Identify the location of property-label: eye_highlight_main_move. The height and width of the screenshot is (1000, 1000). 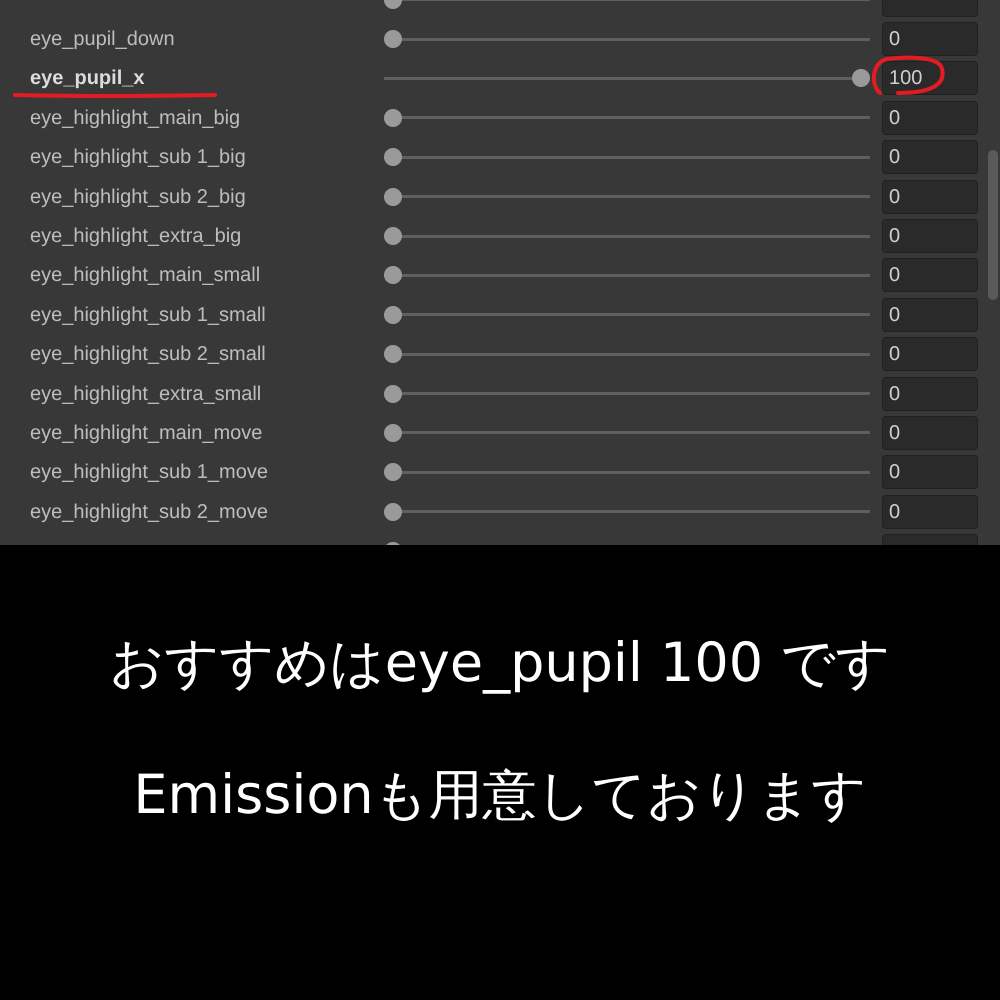
(146, 433).